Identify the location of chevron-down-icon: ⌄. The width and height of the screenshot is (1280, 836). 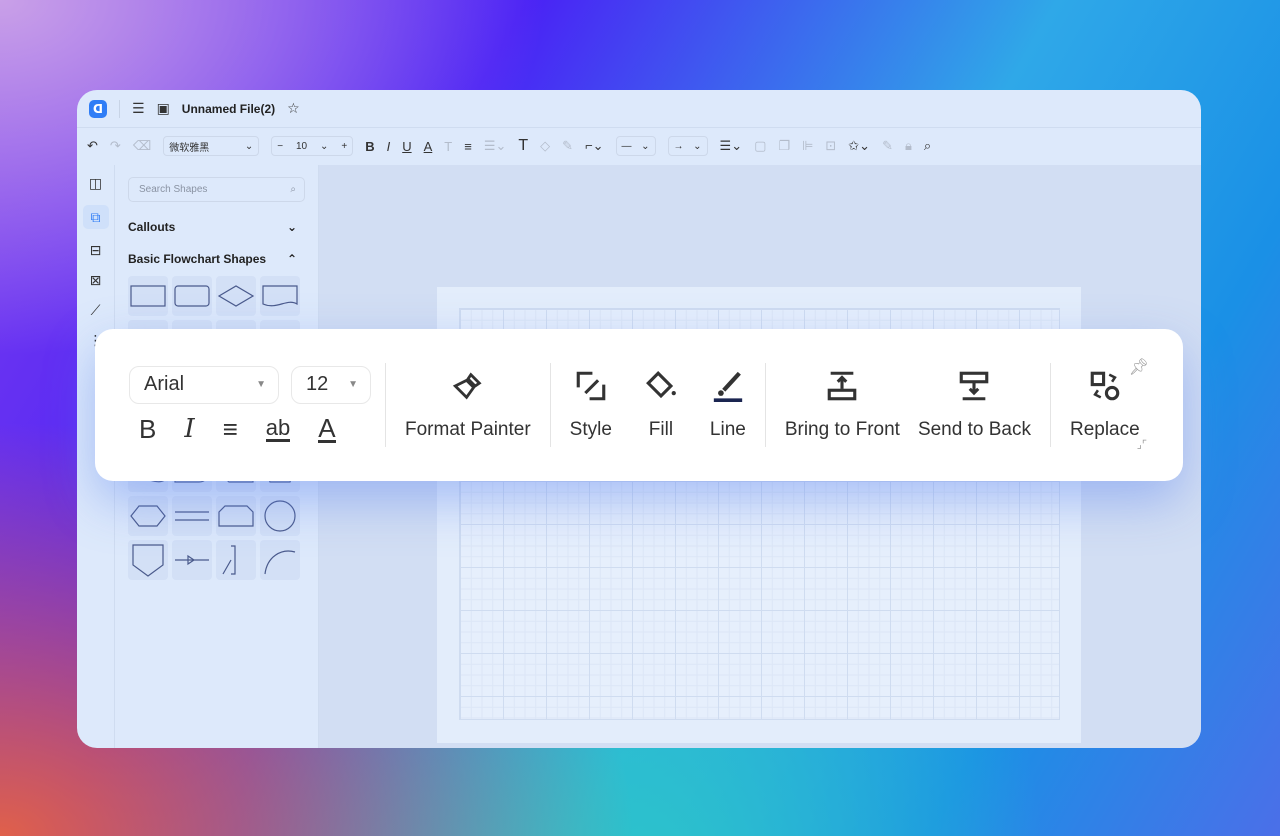
(291, 227).